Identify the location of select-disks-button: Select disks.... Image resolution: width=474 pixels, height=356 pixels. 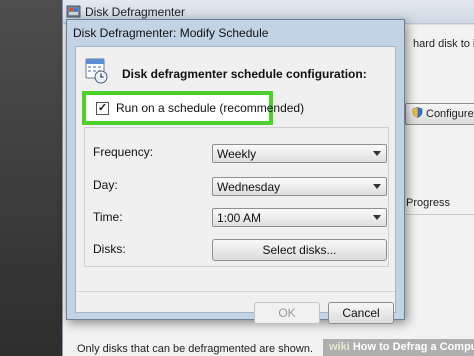
(299, 250).